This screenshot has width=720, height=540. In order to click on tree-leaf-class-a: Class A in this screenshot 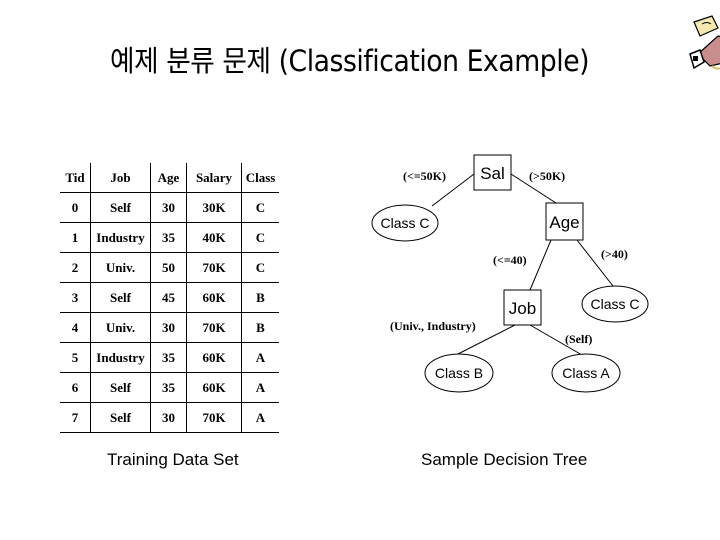, I will do `click(586, 373)`.